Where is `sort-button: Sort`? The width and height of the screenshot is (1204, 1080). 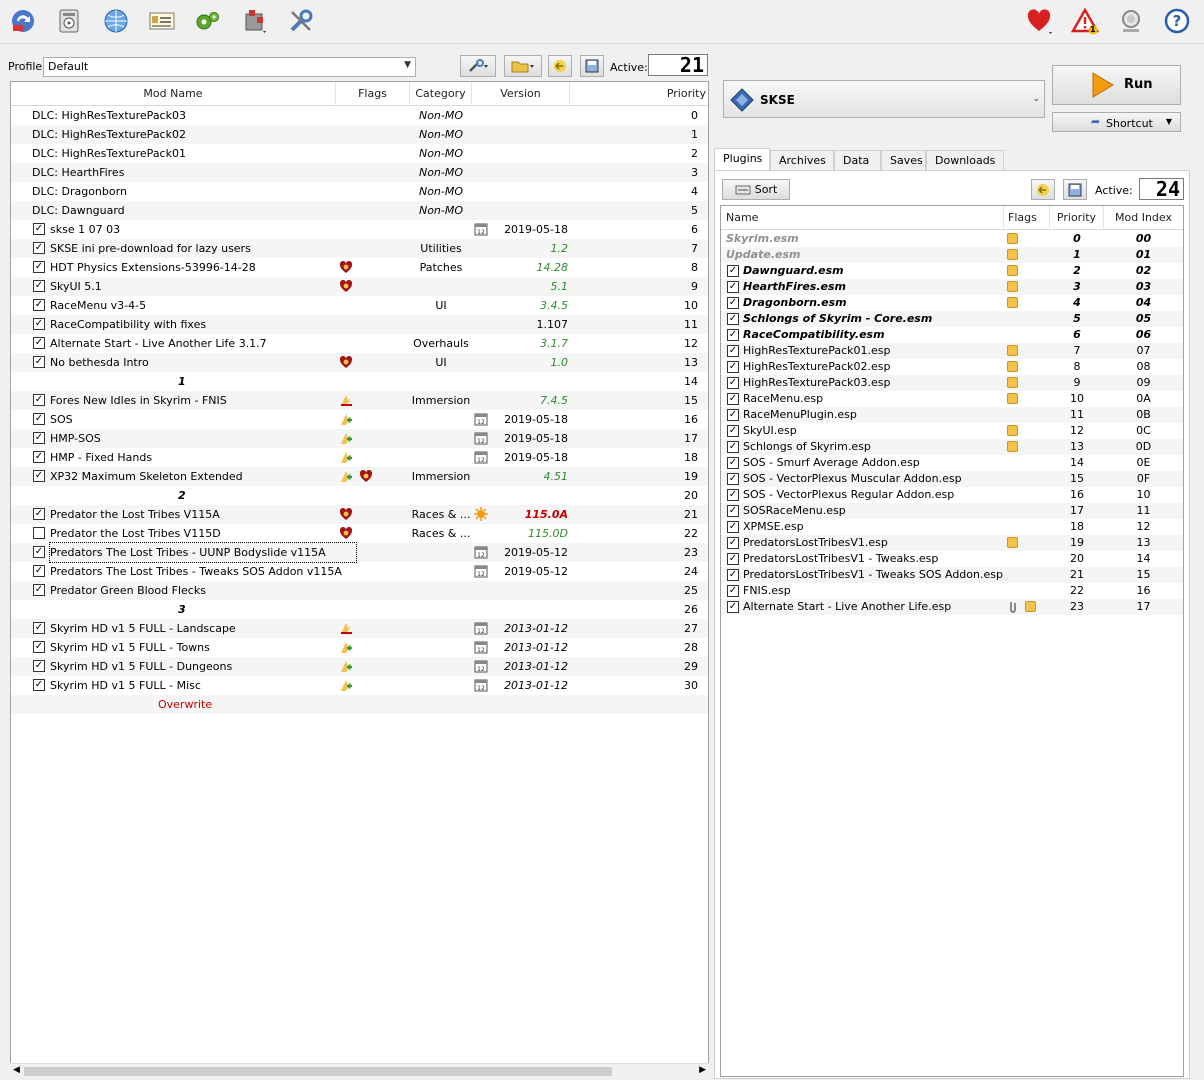 sort-button: Sort is located at coordinates (756, 189).